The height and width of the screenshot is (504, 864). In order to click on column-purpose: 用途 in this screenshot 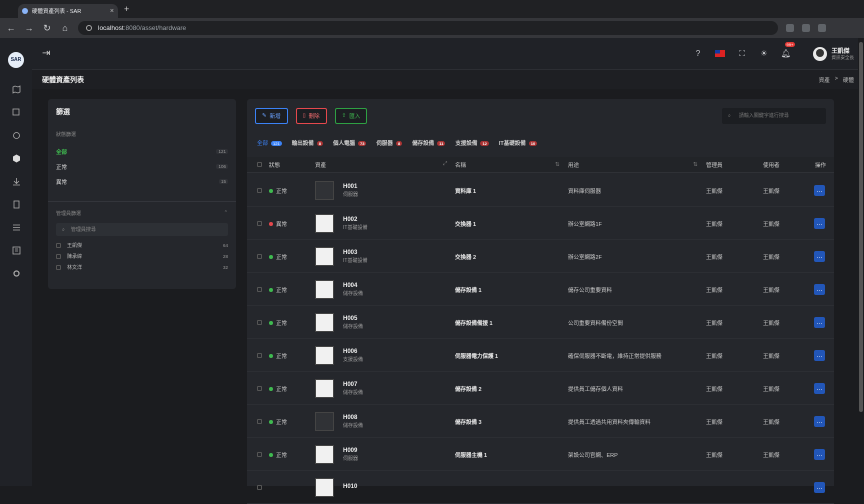, I will do `click(573, 165)`.